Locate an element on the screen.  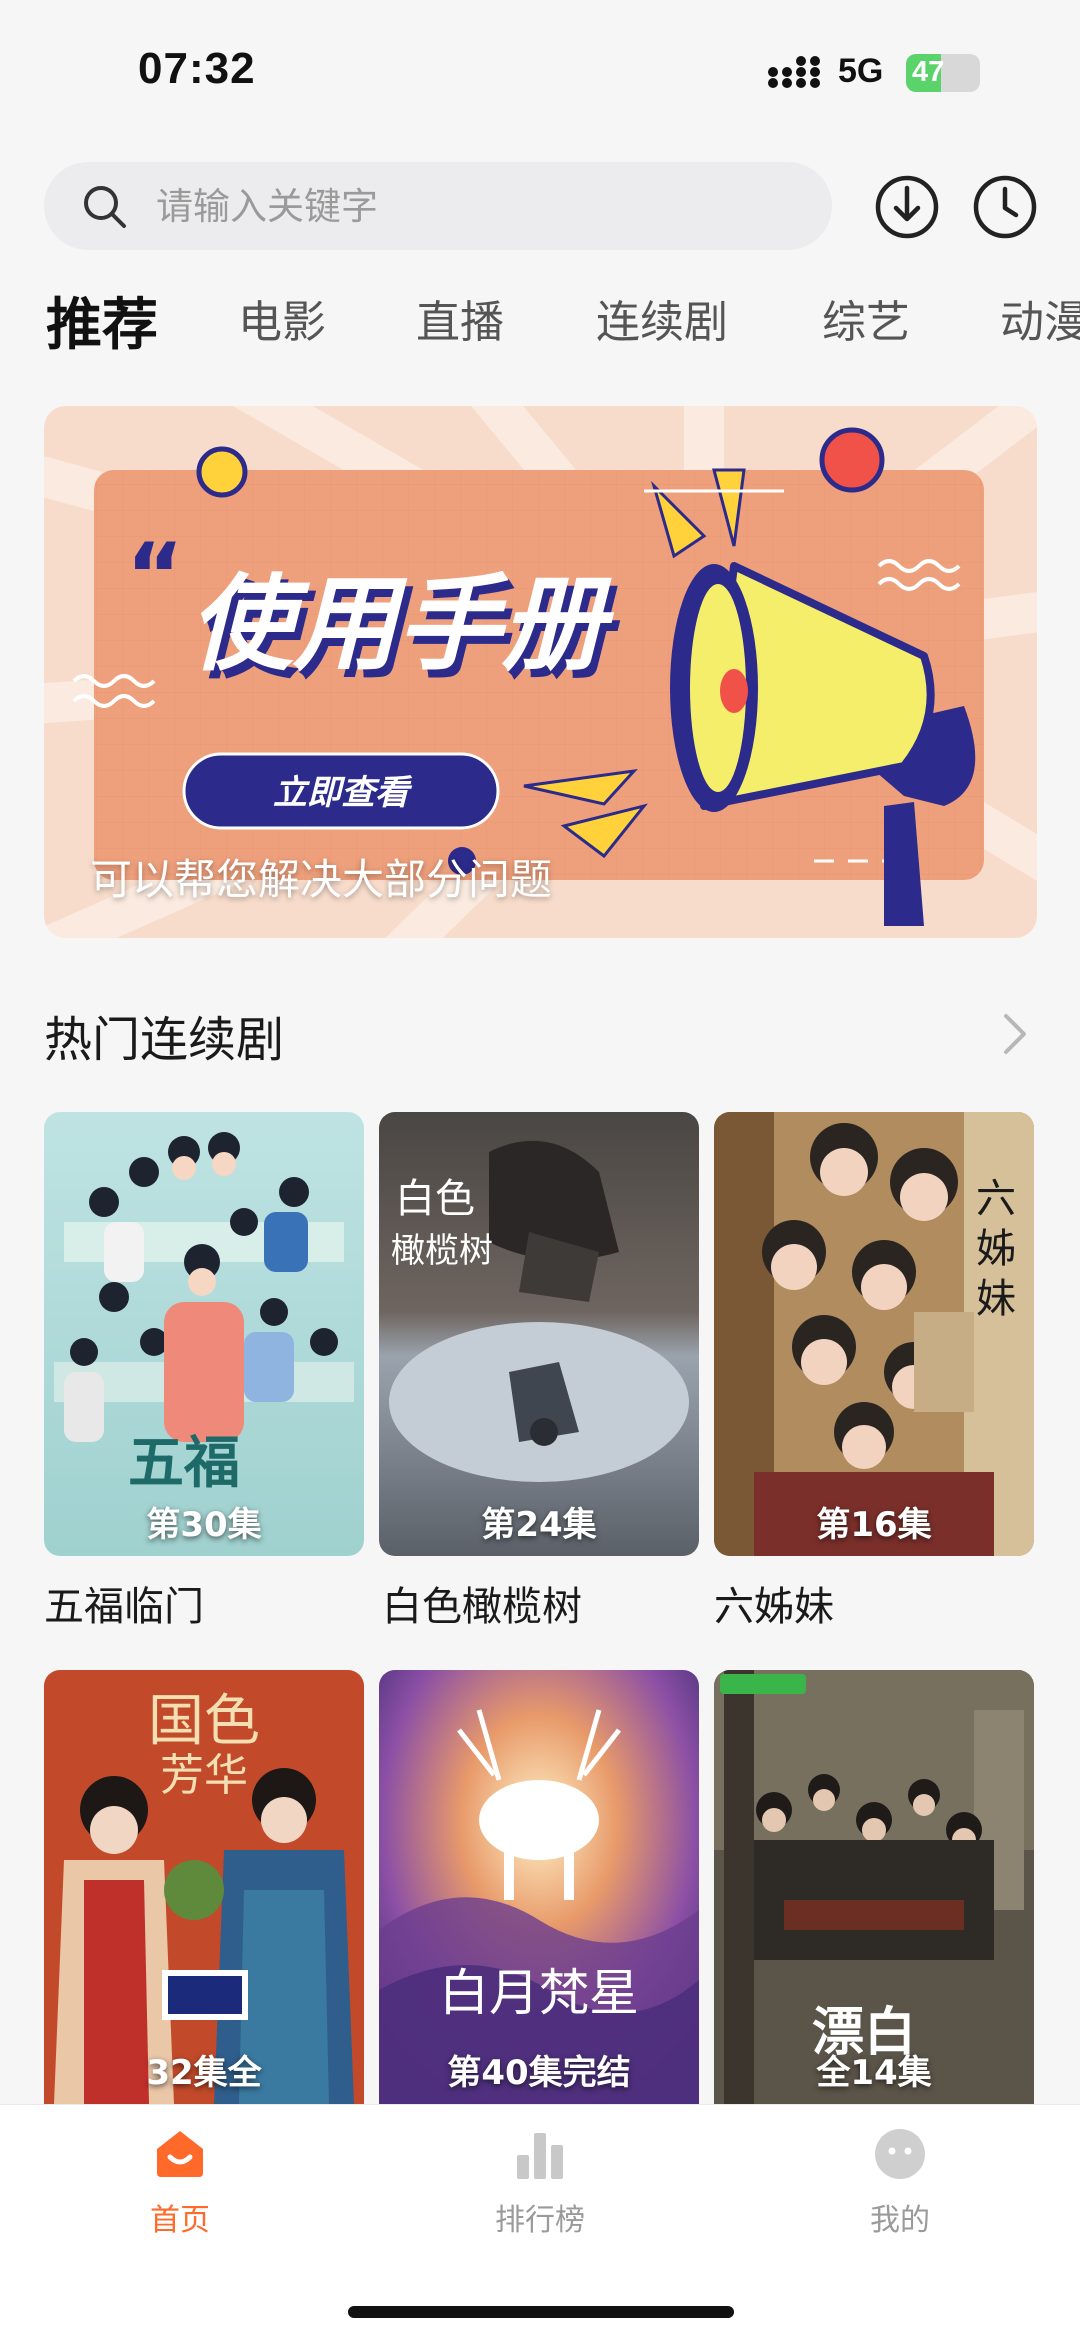
battery-percent: 47 is located at coordinates (928, 72).